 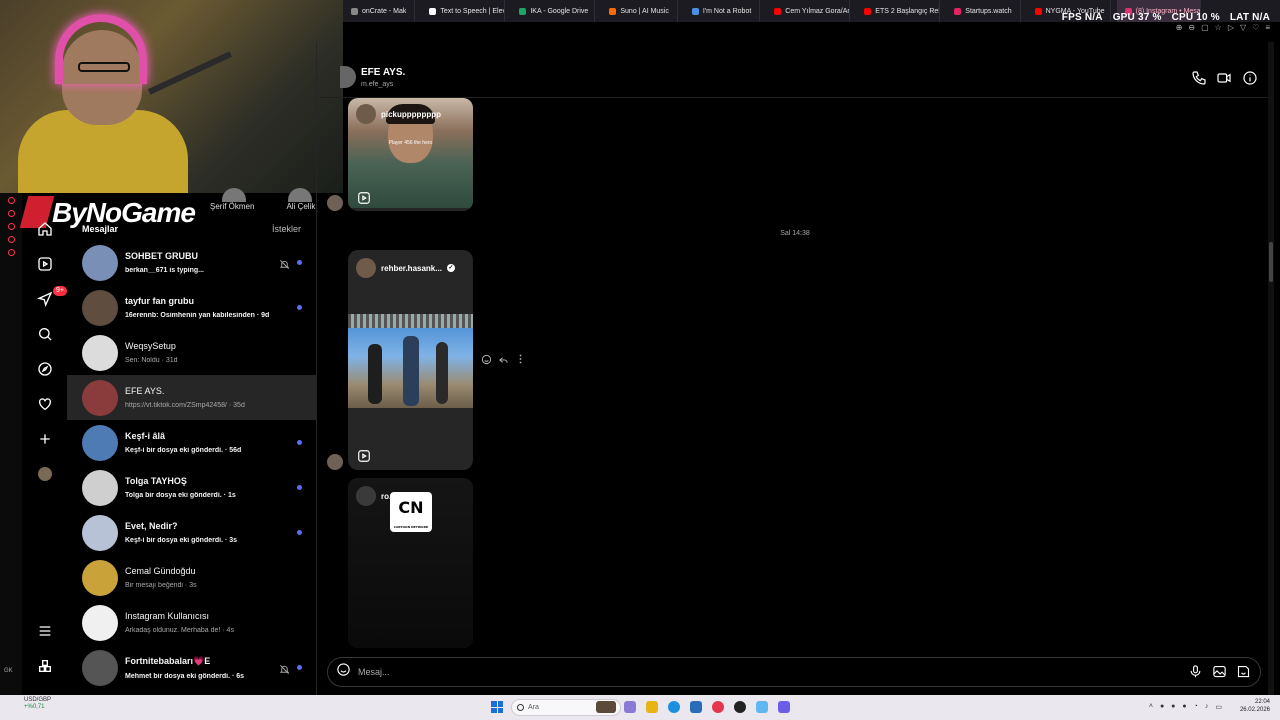 What do you see at coordinates (45, 439) in the screenshot?
I see `create-icon` at bounding box center [45, 439].